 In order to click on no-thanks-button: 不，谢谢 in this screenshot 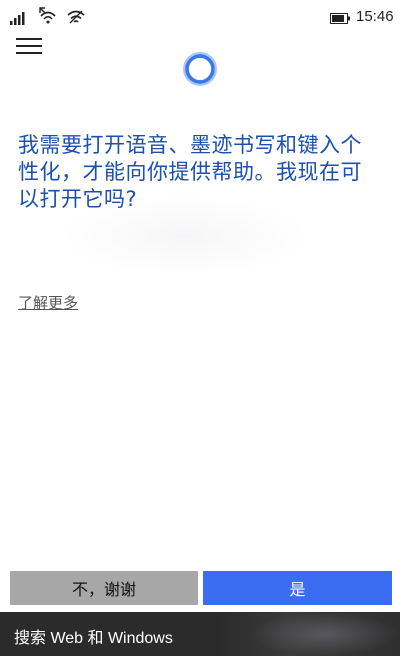, I will do `click(104, 588)`.